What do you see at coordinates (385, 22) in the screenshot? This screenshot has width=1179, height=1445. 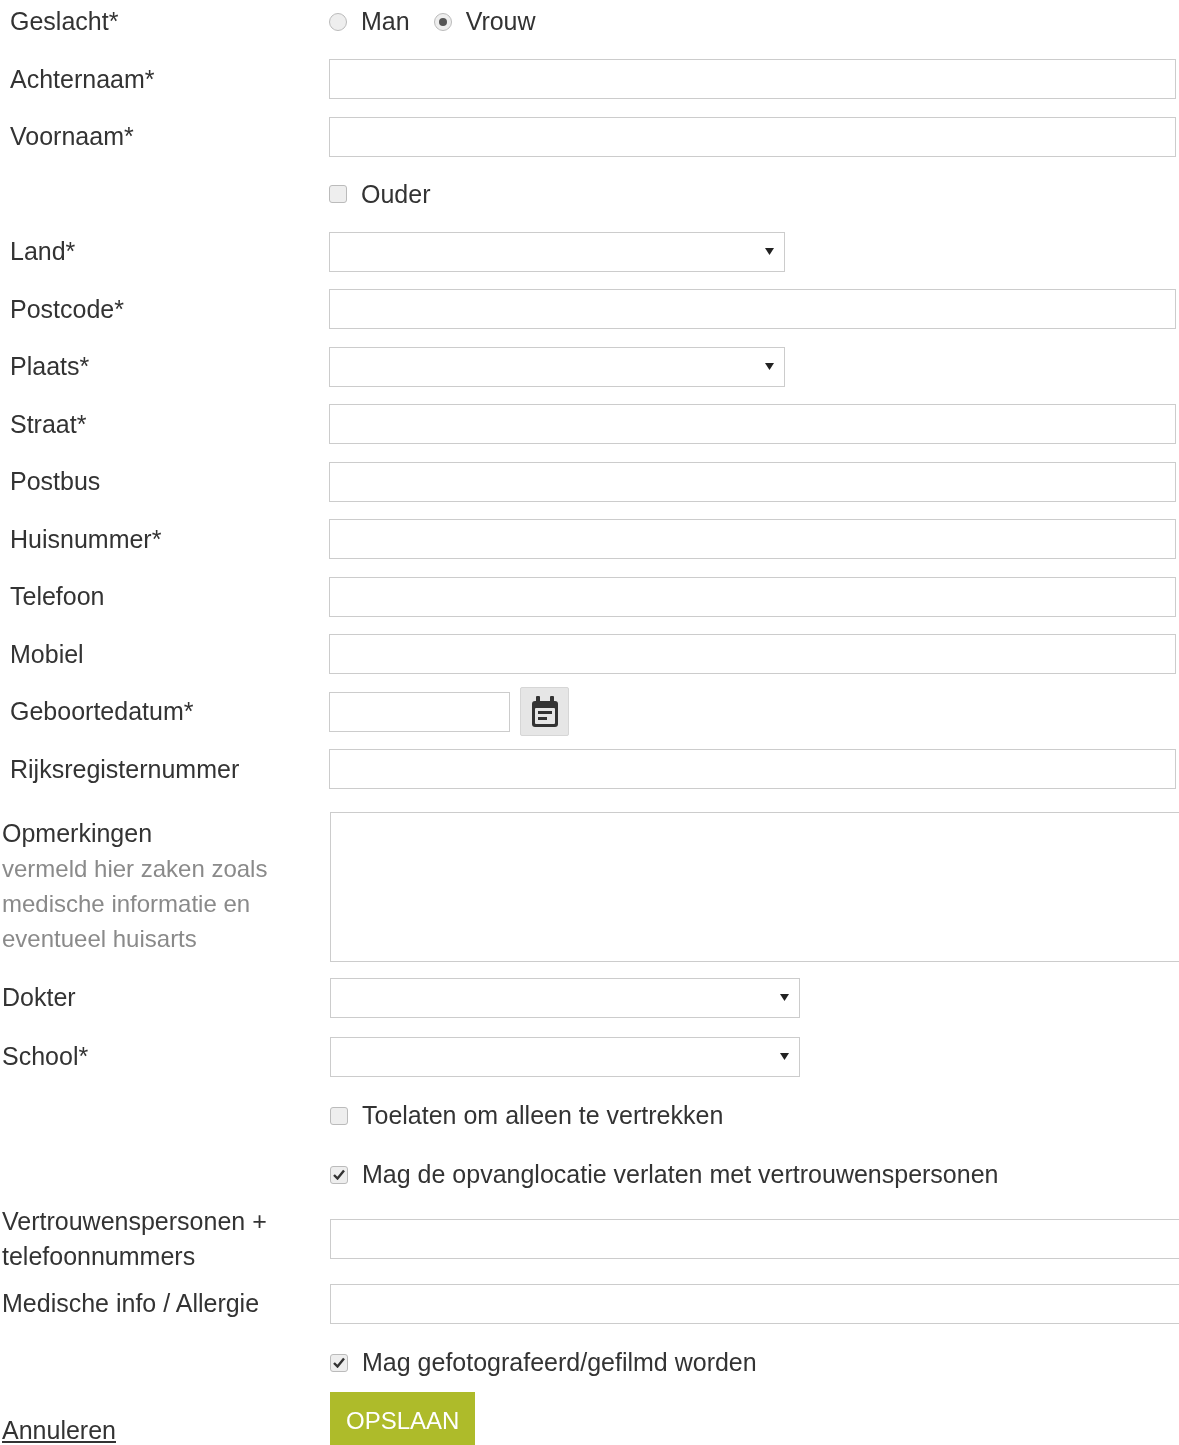 I see `radio-label: Man` at bounding box center [385, 22].